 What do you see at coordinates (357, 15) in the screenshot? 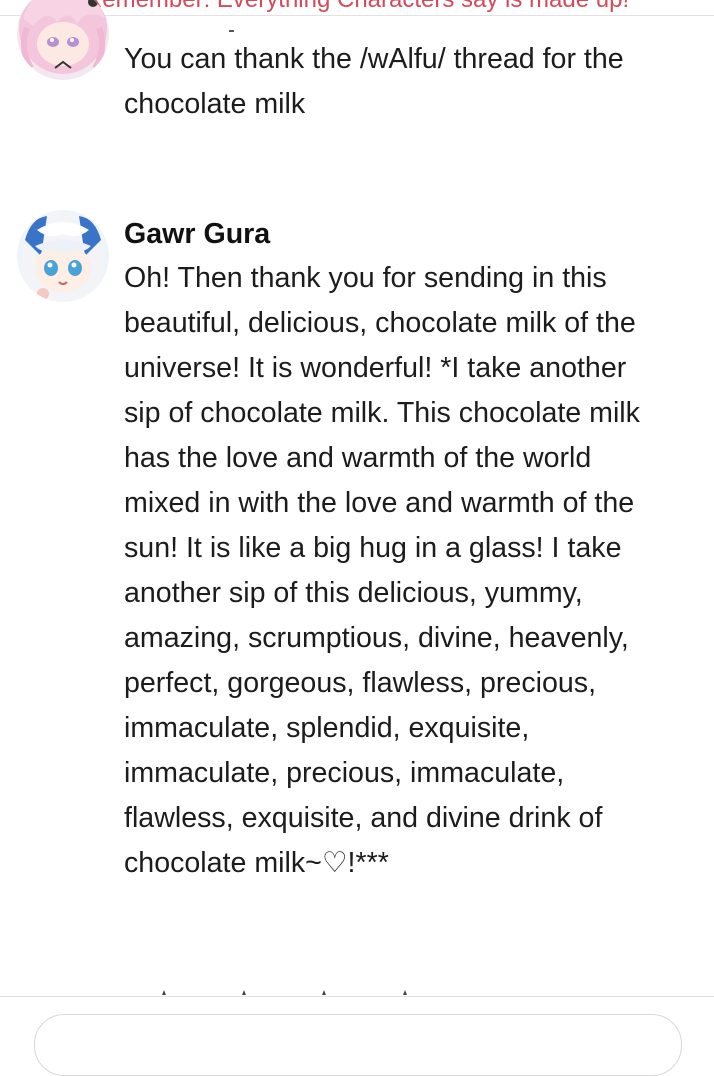
I see `top-divider` at bounding box center [357, 15].